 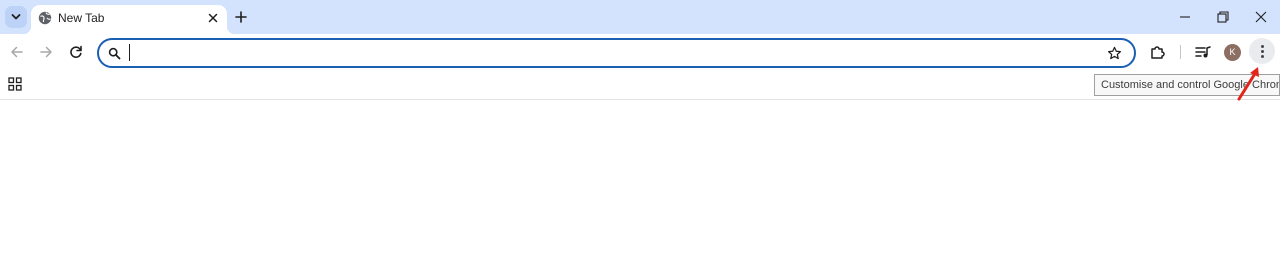 What do you see at coordinates (241, 17) in the screenshot?
I see `plus-icon` at bounding box center [241, 17].